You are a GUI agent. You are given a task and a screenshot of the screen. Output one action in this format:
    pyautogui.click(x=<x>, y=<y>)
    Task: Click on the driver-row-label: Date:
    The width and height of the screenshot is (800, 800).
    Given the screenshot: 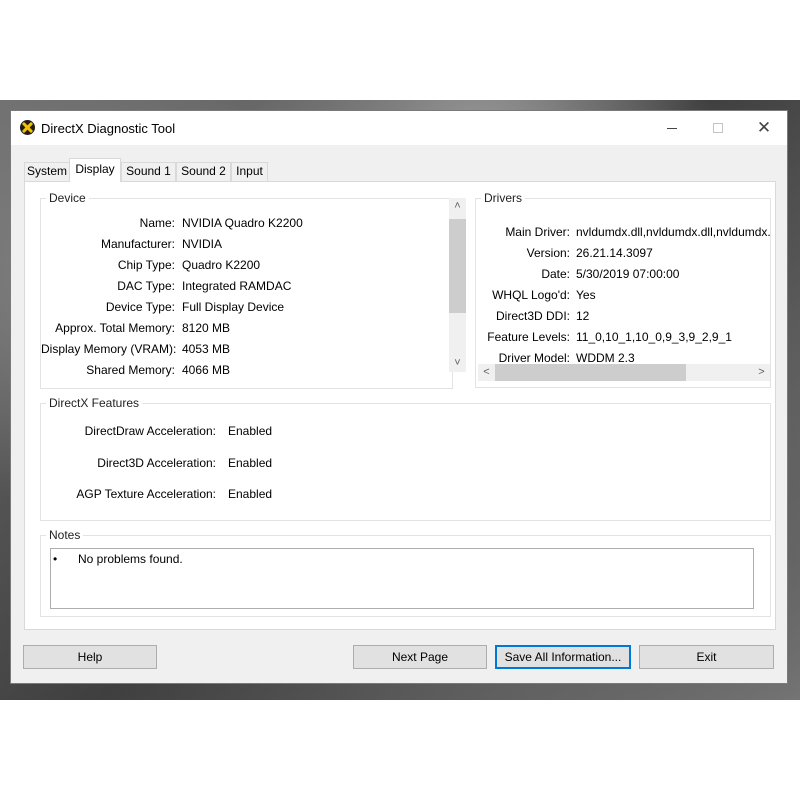 What is the action you would take?
    pyautogui.click(x=555, y=274)
    